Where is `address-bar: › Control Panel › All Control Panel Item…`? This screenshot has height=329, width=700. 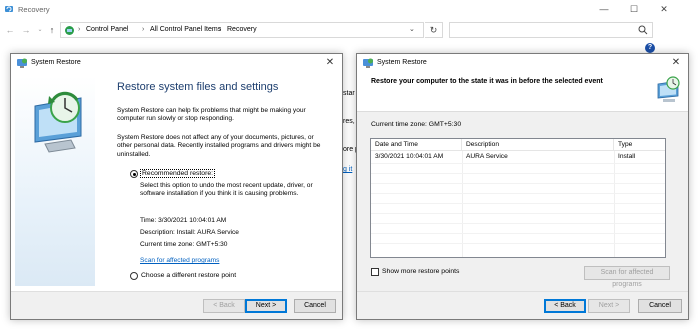
address-bar: › Control Panel › All Control Panel Item… is located at coordinates (242, 30).